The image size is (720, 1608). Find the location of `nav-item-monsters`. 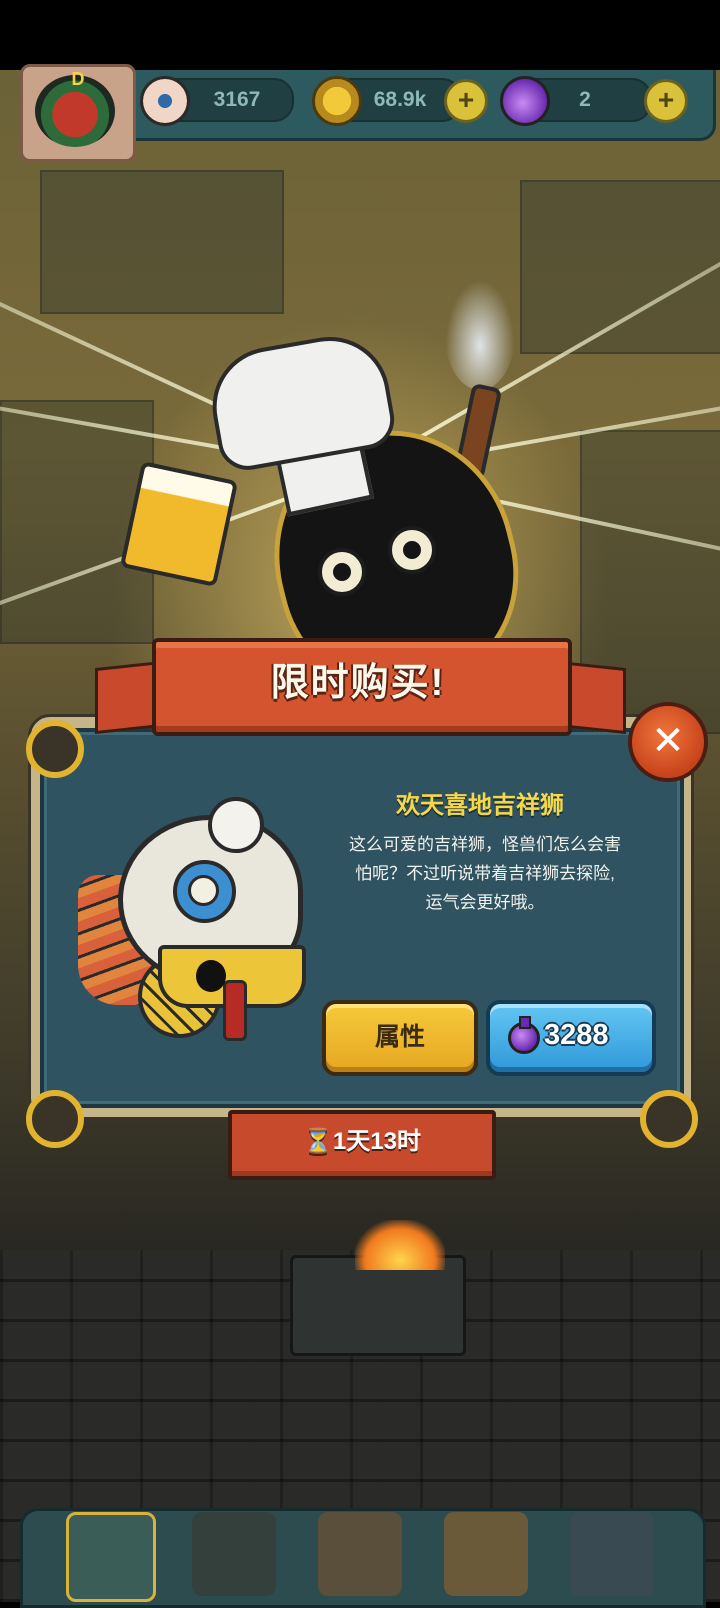

nav-item-monsters is located at coordinates (234, 1554).